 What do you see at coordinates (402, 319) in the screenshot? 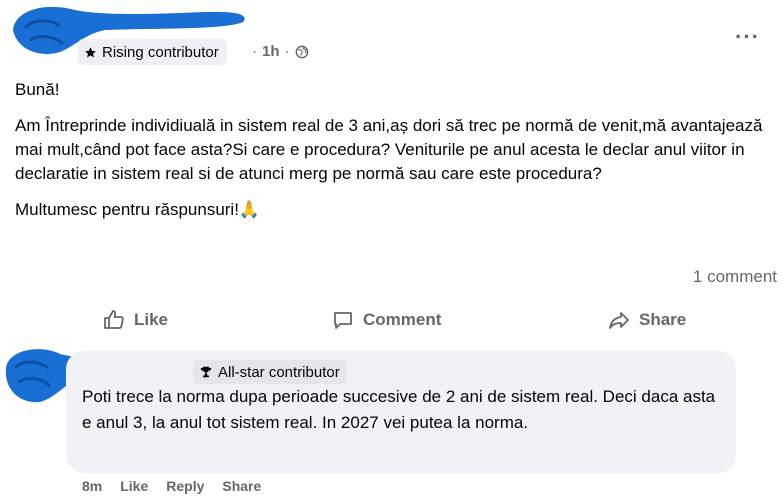
I see `comment-label: Comment` at bounding box center [402, 319].